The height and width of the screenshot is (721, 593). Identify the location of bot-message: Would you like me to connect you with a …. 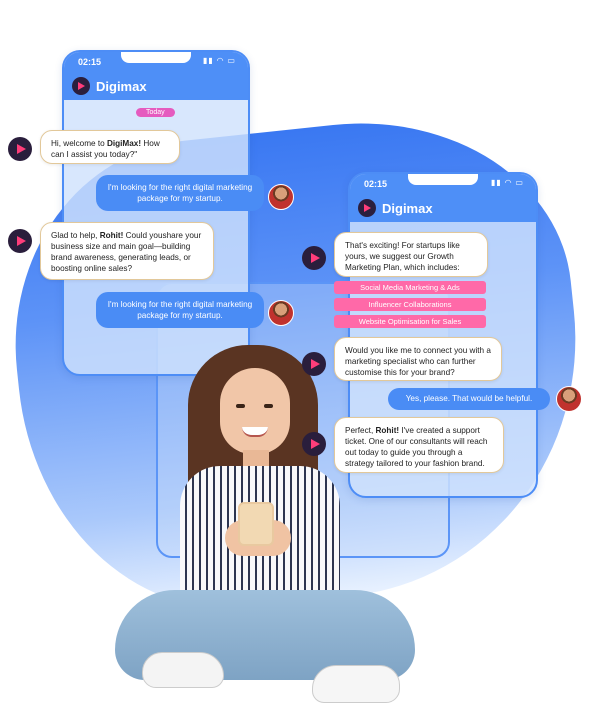
(418, 359).